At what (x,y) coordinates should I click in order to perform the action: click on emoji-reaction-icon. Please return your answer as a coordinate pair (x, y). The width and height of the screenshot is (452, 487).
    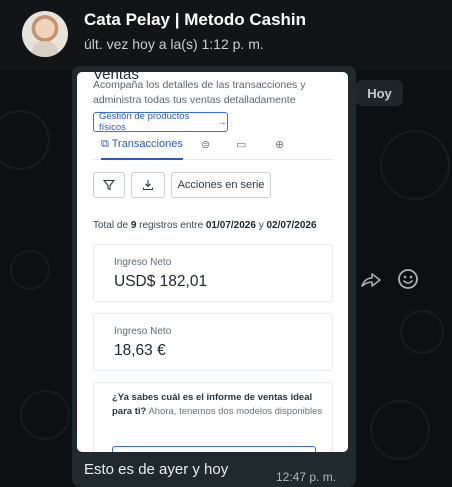
    Looking at the image, I should click on (408, 279).